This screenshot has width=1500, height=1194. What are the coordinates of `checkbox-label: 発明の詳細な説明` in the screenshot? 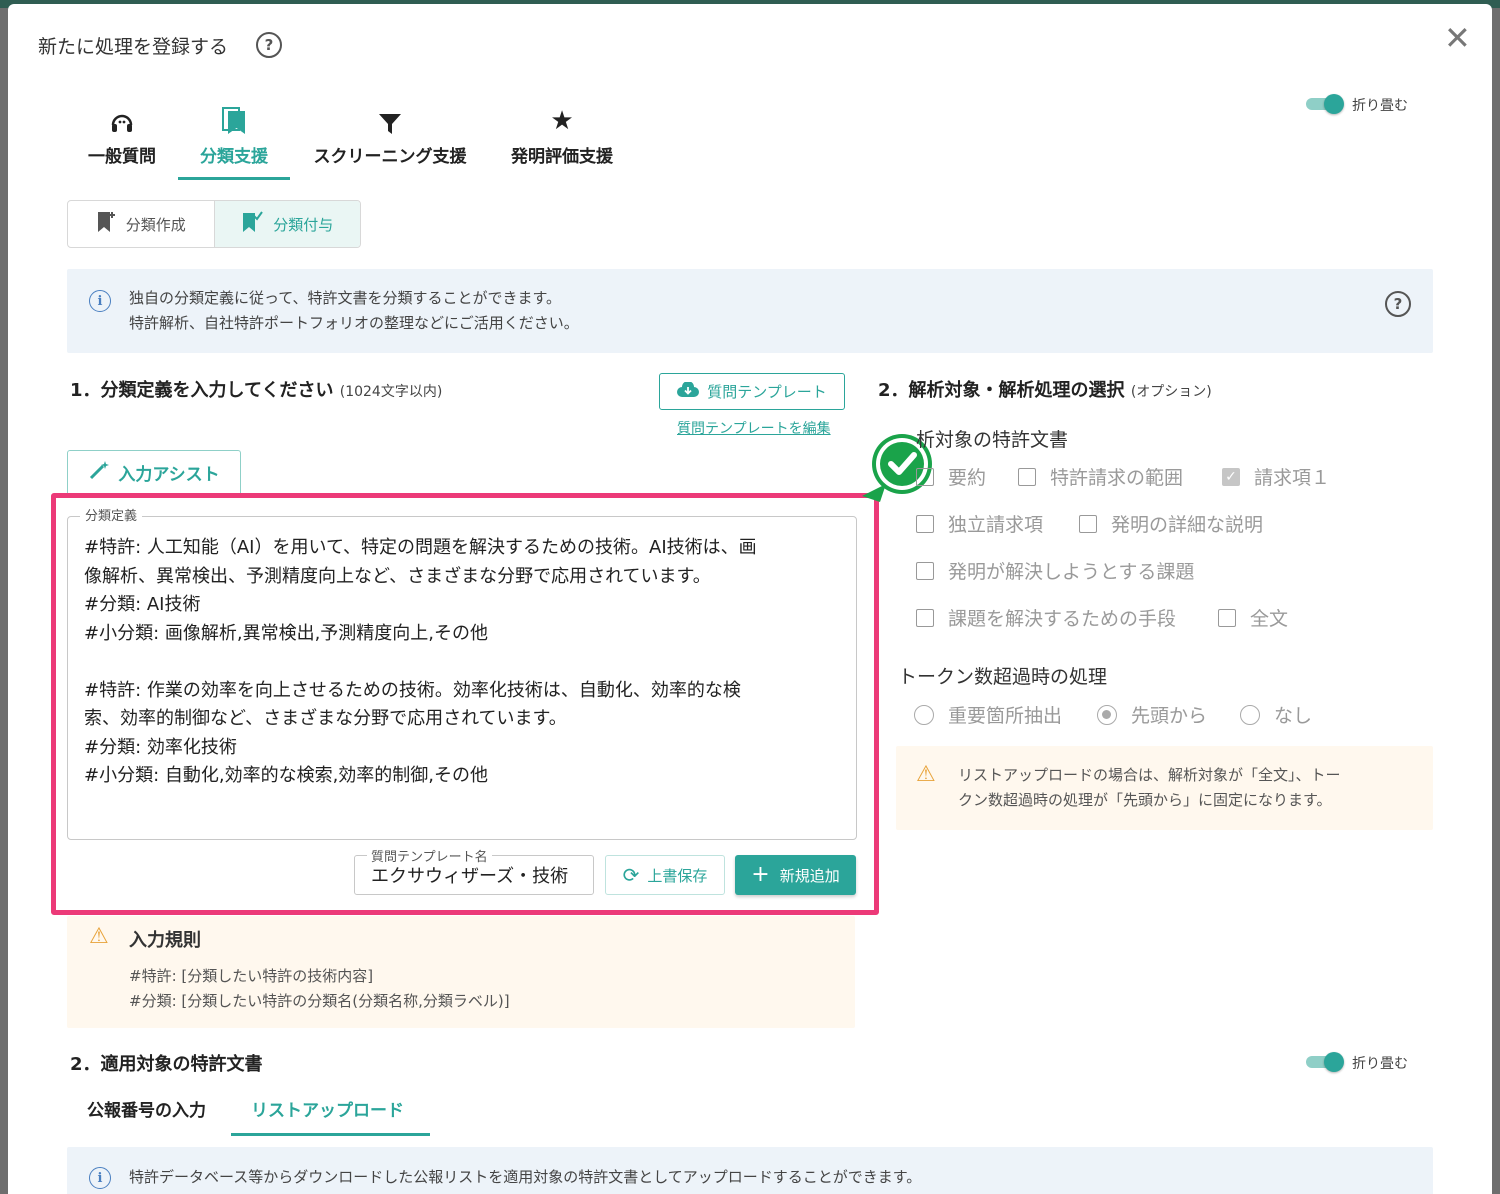 It's located at (1187, 525).